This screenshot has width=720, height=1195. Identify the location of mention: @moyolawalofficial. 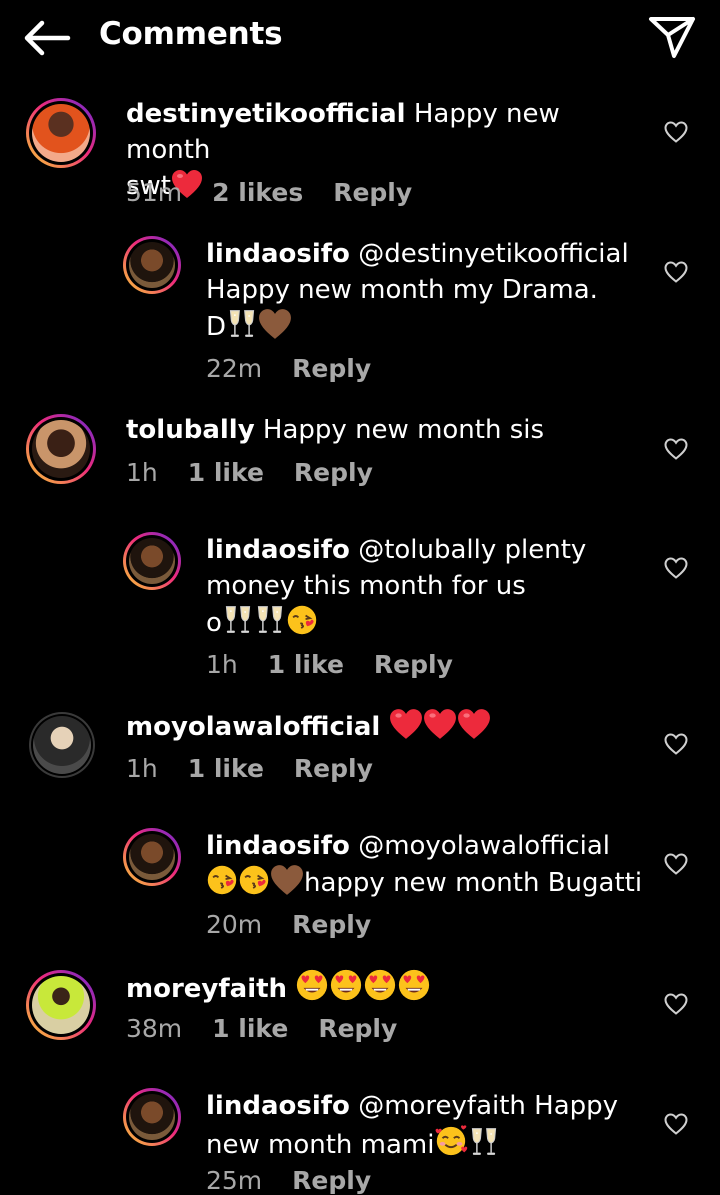
(484, 846).